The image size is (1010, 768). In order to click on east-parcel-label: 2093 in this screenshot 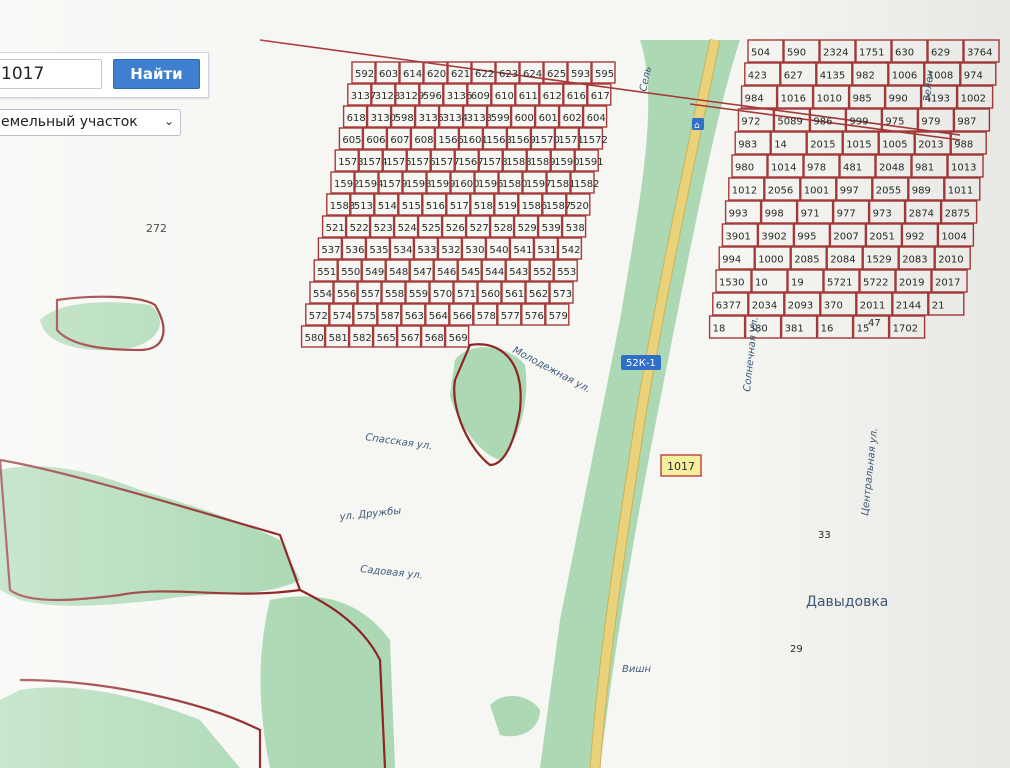, I will do `click(800, 306)`.